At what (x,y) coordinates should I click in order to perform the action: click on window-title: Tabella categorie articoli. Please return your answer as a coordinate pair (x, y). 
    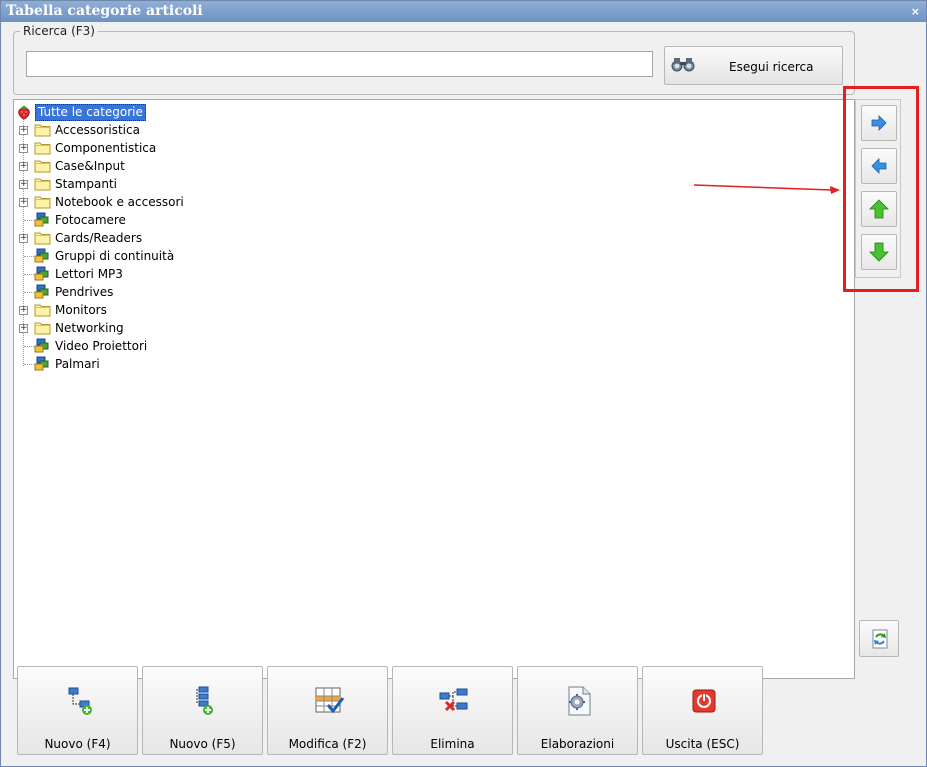
    Looking at the image, I should click on (104, 11).